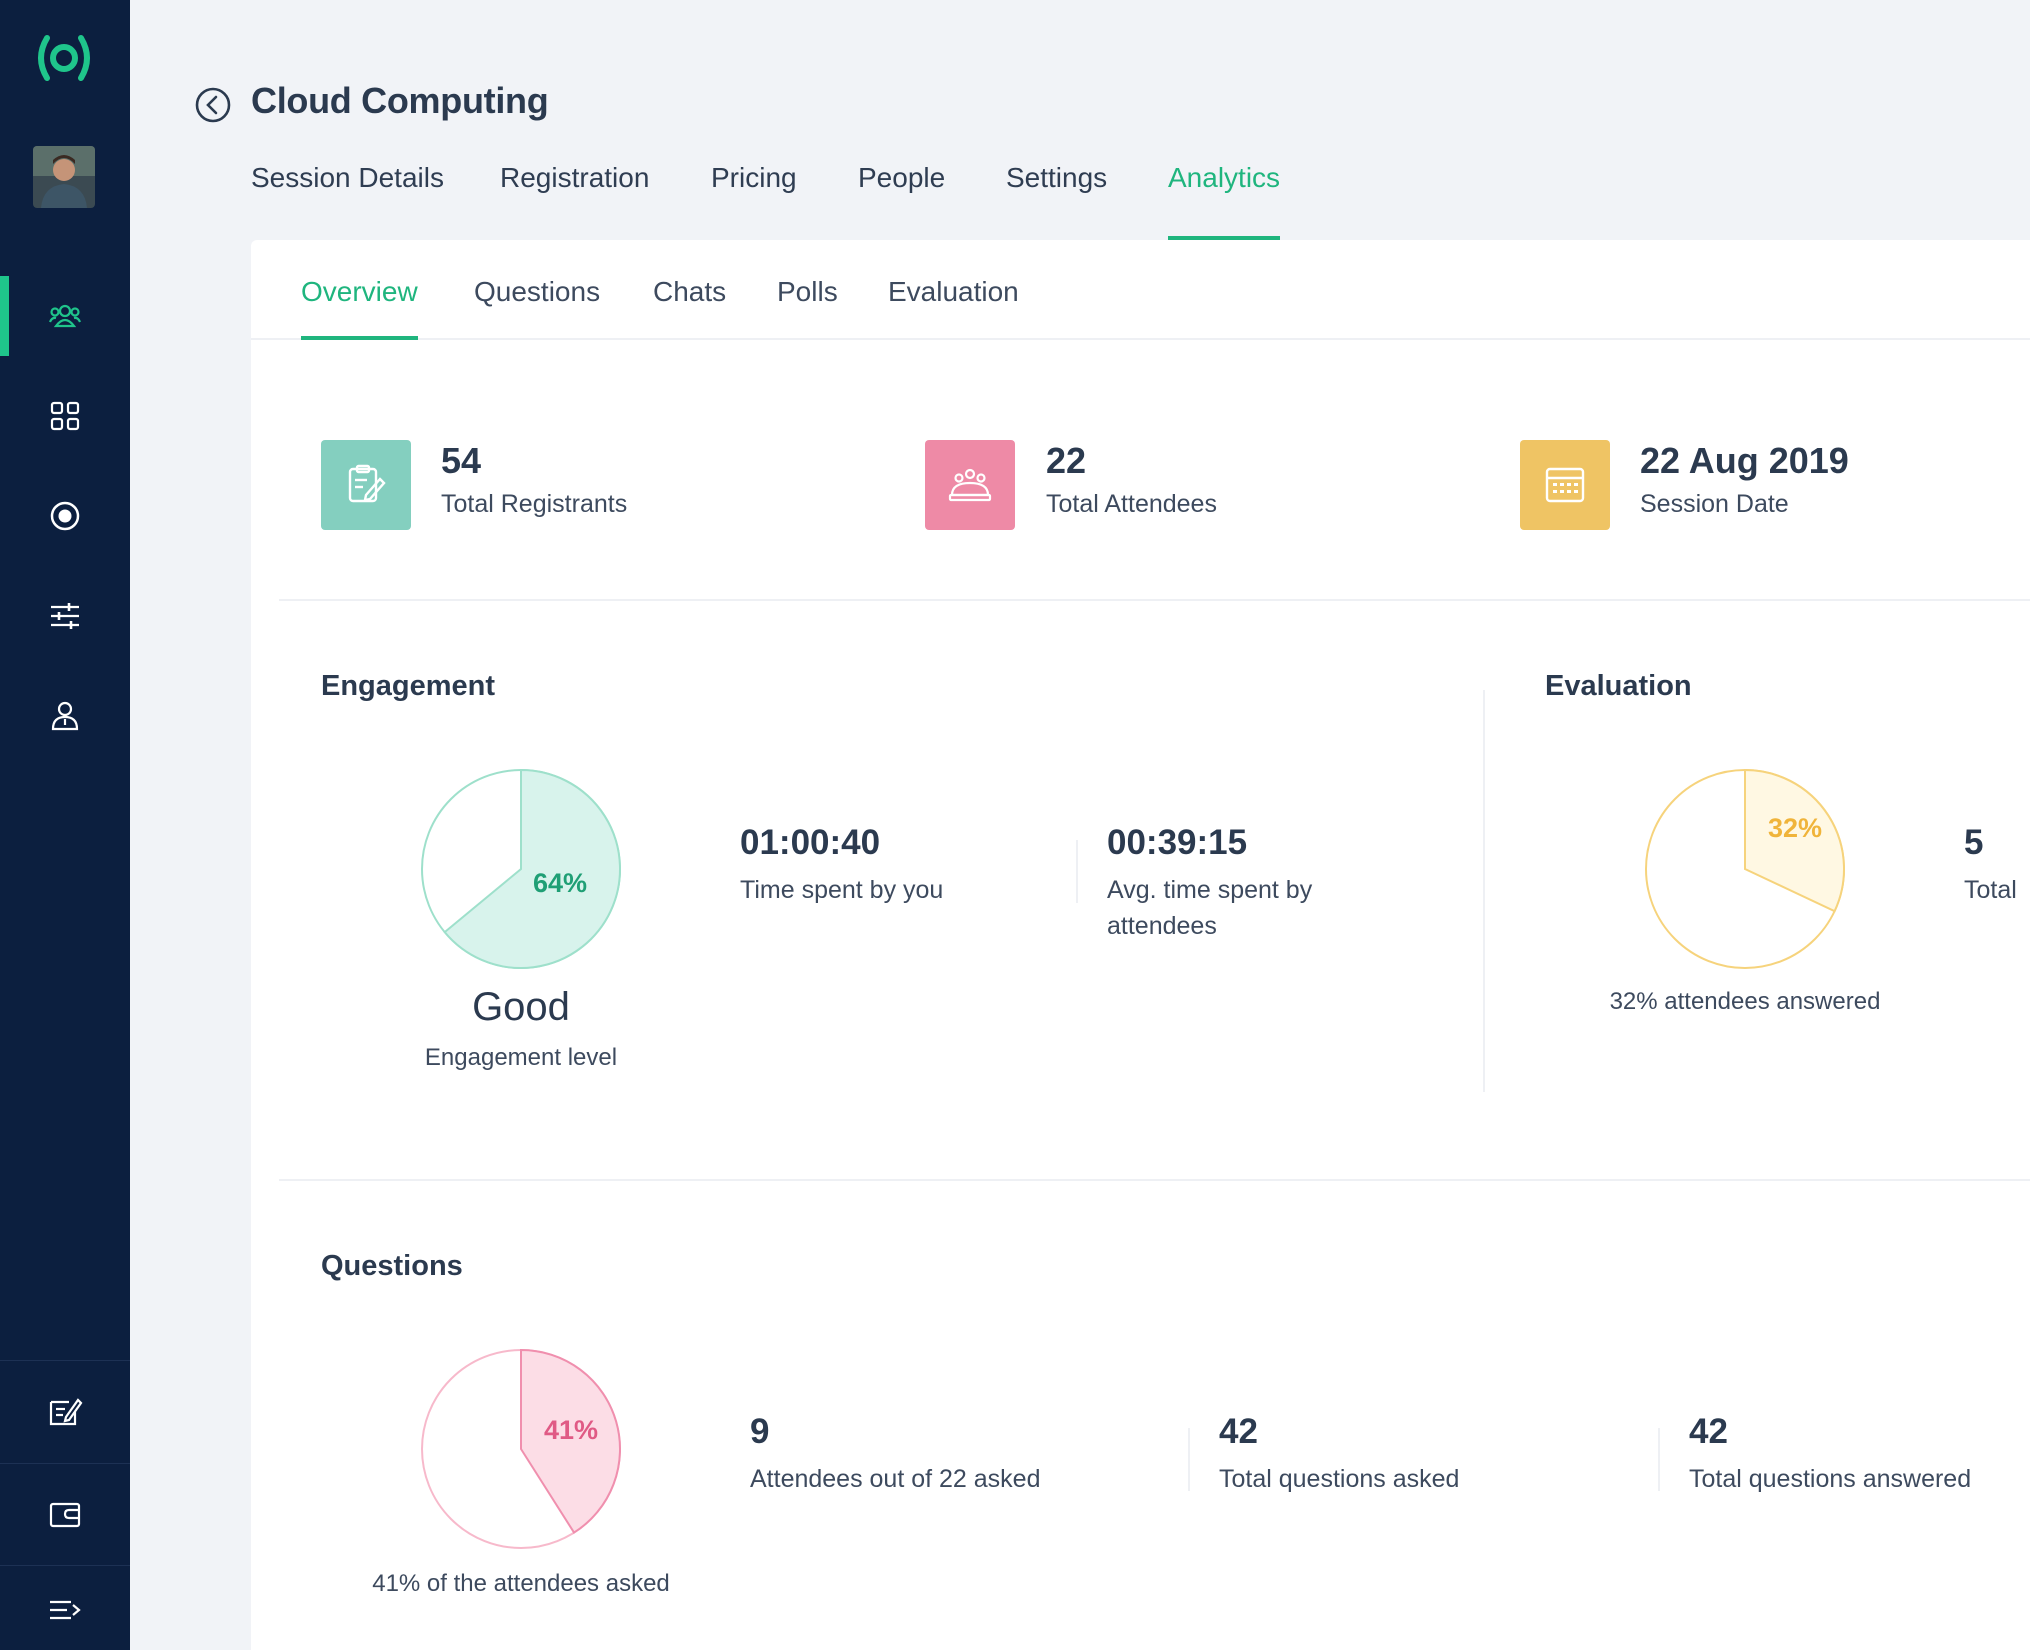 The image size is (2030, 1650). What do you see at coordinates (842, 890) in the screenshot?
I see `time-spent-you-label: Time spent by you` at bounding box center [842, 890].